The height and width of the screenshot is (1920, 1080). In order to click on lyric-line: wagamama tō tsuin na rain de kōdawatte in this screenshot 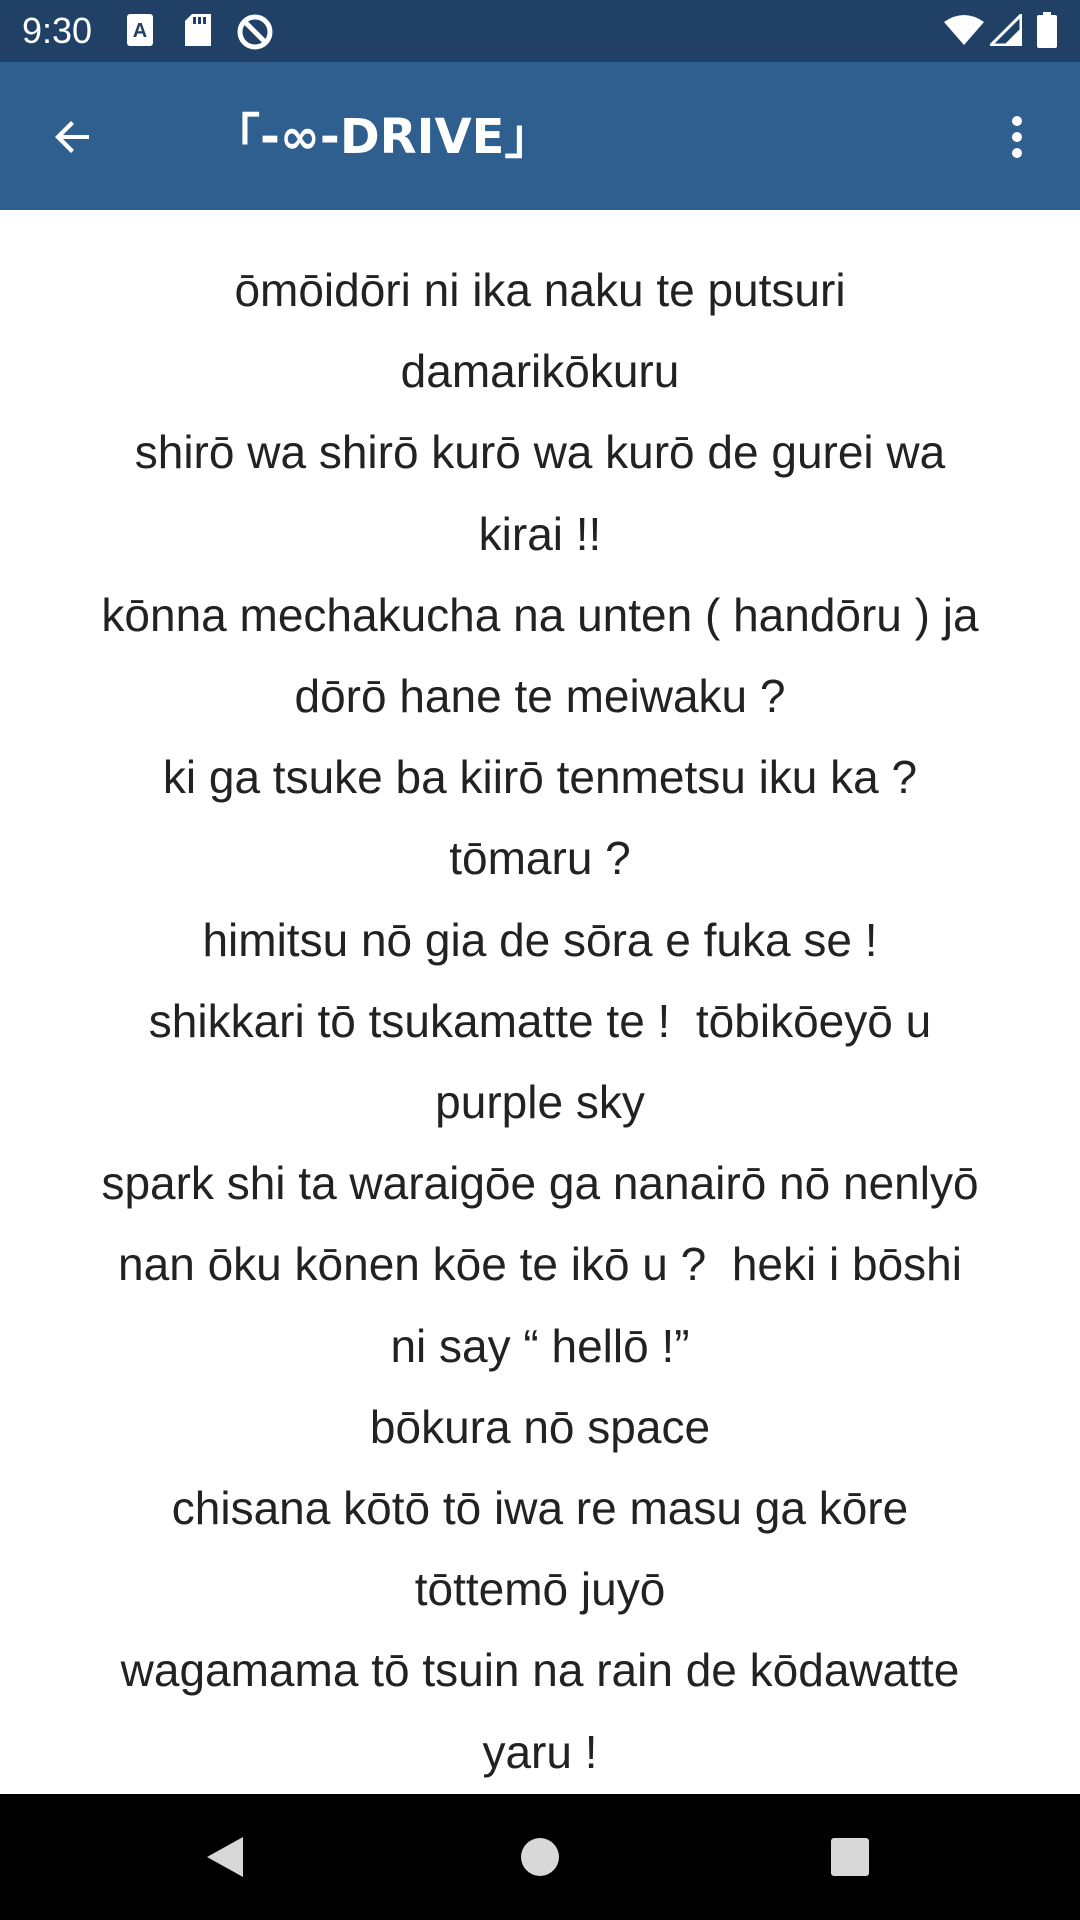, I will do `click(540, 1670)`.